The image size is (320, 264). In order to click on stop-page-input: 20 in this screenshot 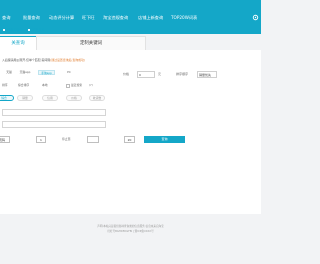, I will do `click(129, 139)`.